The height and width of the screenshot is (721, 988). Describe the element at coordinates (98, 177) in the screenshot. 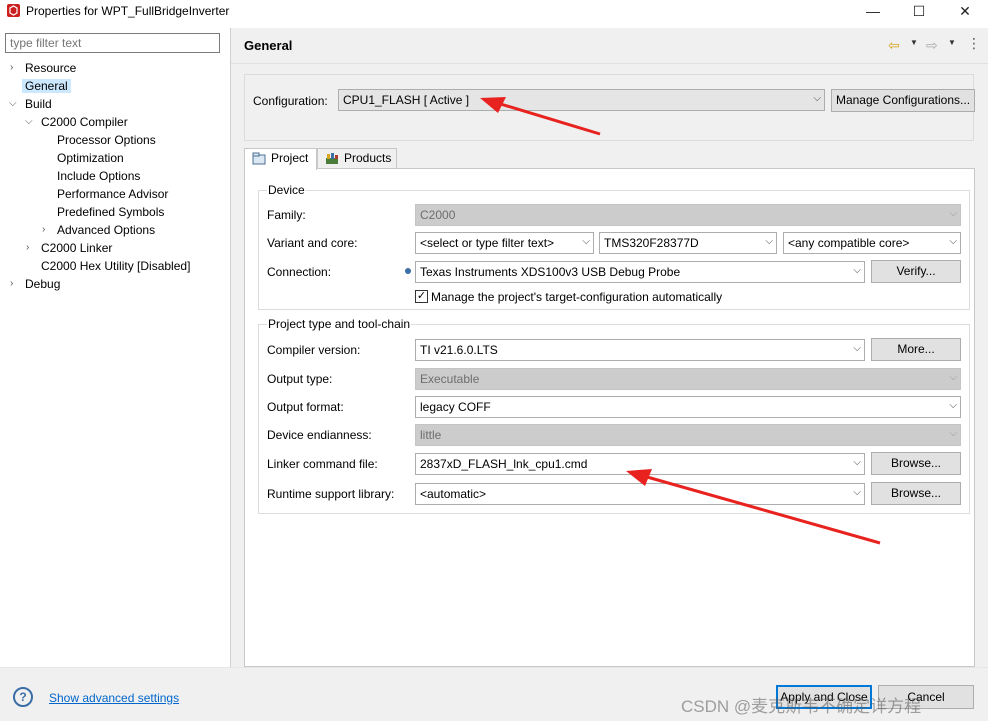

I see `tree-item-include-options: Include Options` at that location.